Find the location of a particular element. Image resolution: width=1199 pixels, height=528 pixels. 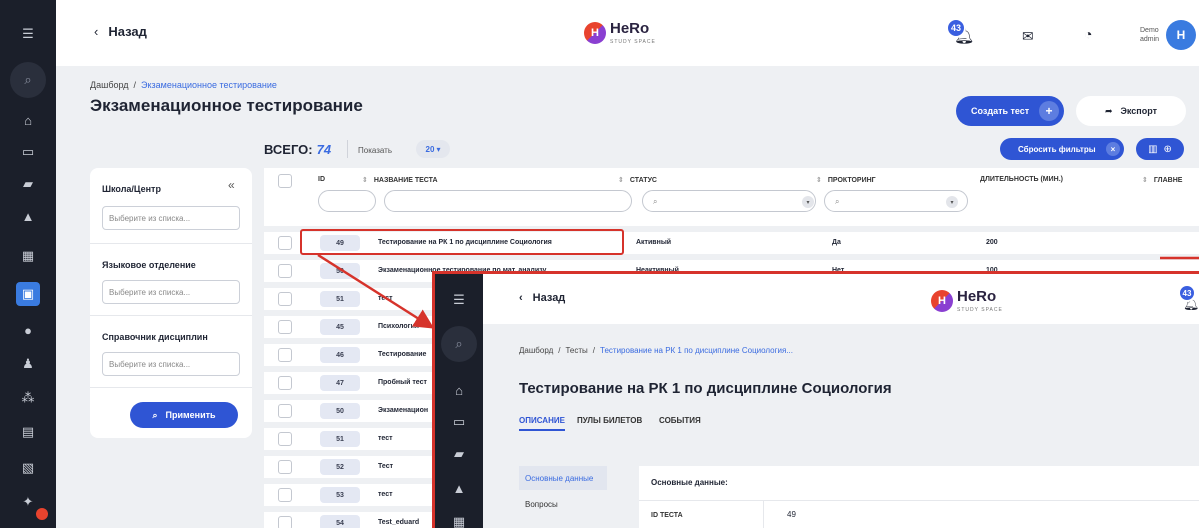

tab-events: СОБЫТИЯ is located at coordinates (680, 420).